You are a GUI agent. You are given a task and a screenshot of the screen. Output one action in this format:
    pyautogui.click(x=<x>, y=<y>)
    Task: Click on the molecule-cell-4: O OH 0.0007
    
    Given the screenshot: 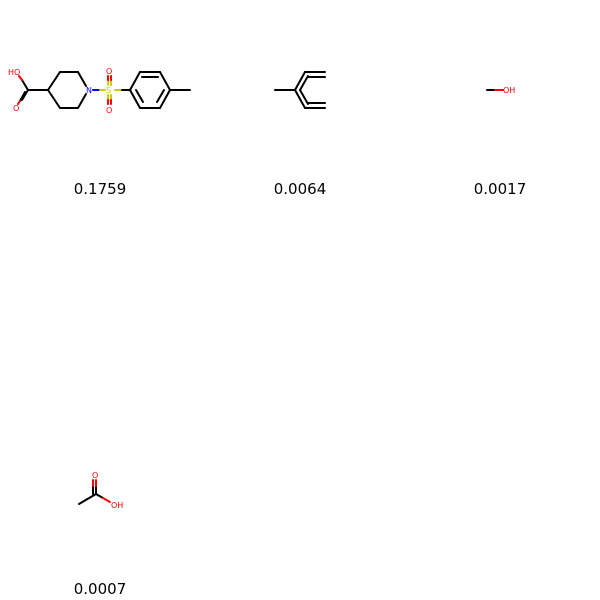 What is the action you would take?
    pyautogui.click(x=100, y=500)
    